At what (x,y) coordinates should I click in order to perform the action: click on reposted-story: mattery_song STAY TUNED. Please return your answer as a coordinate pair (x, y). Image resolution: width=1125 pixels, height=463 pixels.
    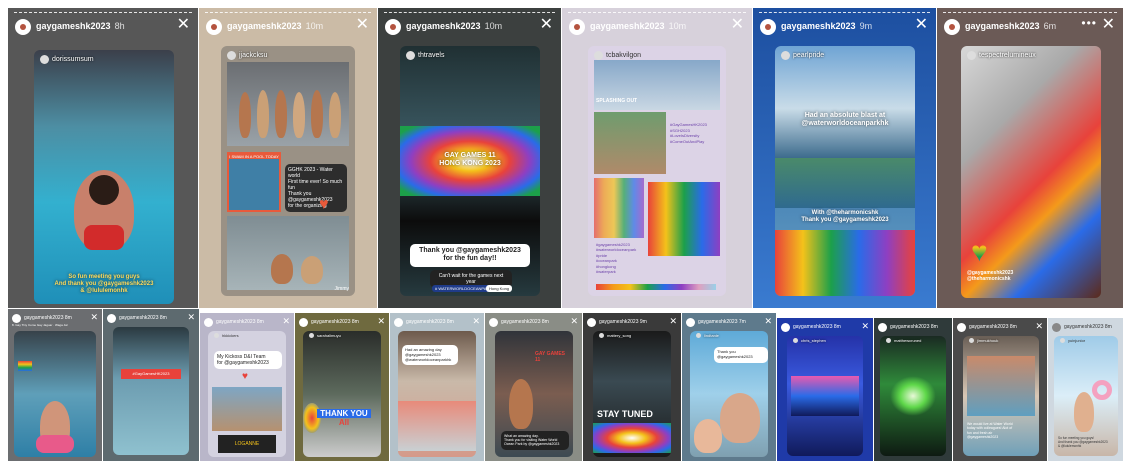
    Looking at the image, I should click on (632, 394).